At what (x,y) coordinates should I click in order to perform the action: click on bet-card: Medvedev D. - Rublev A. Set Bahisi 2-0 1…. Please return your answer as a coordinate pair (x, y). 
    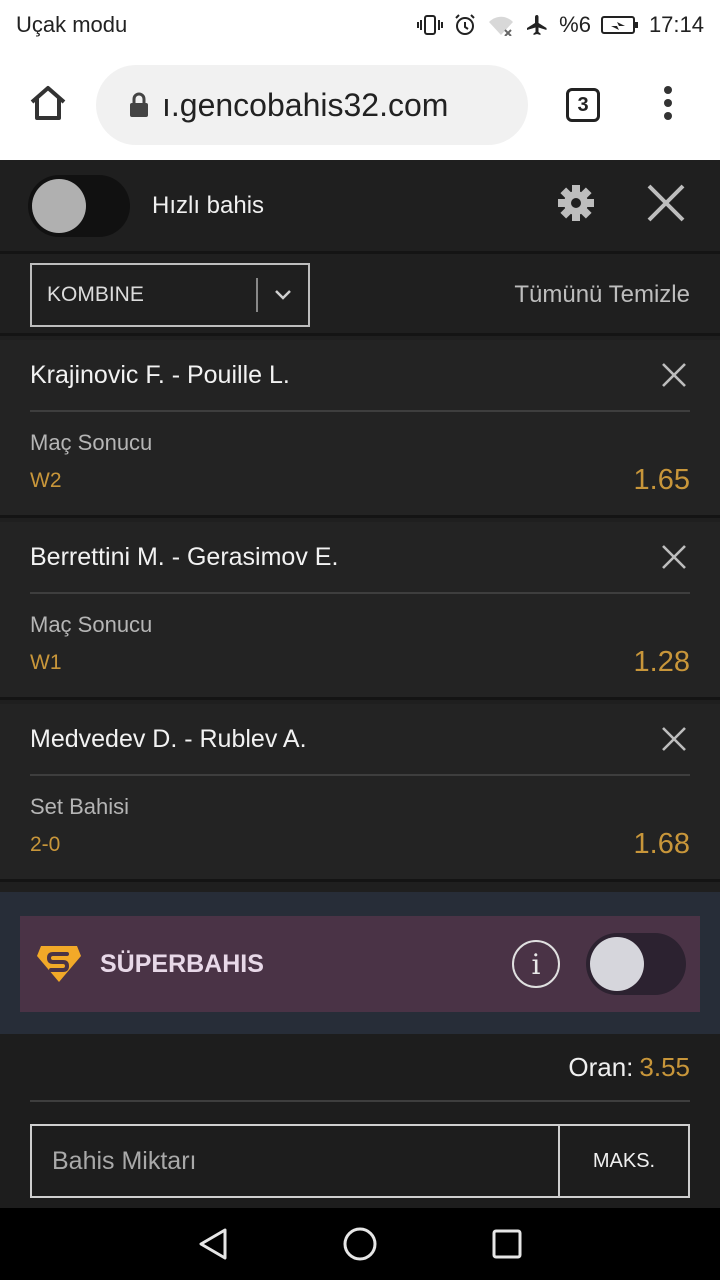
    Looking at the image, I should click on (360, 793).